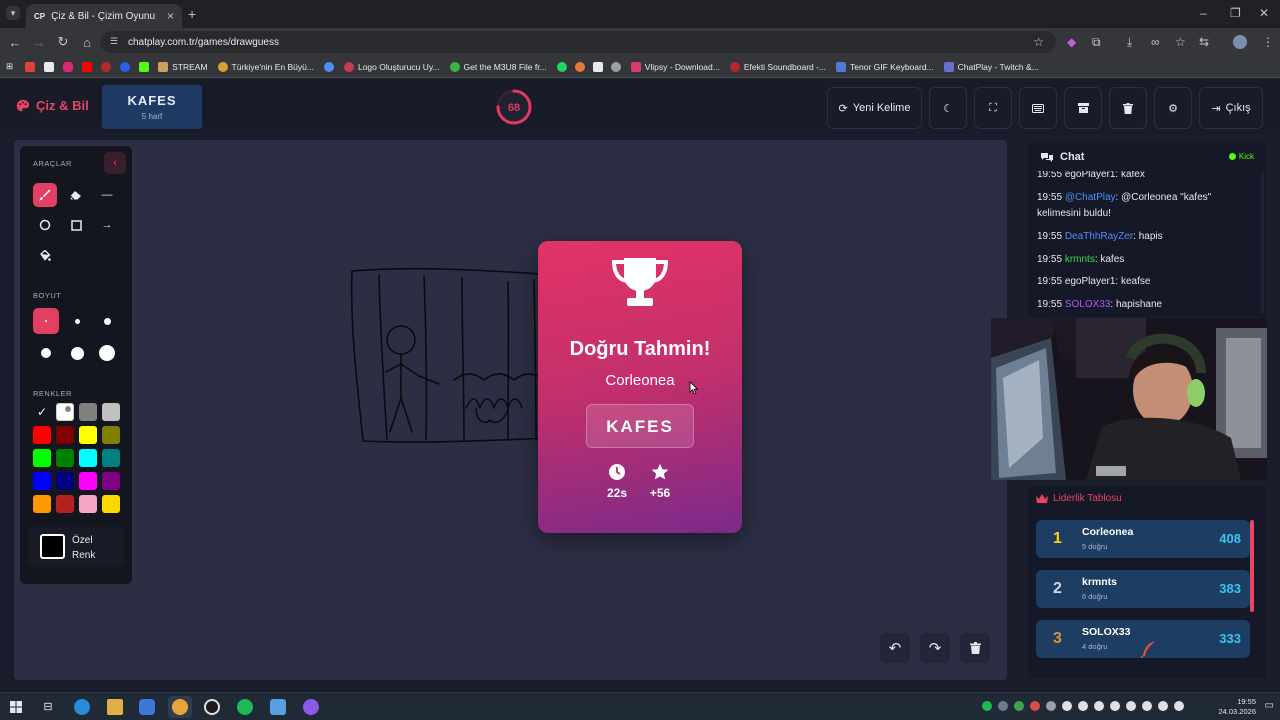 Image resolution: width=1280 pixels, height=720 pixels. What do you see at coordinates (45, 256) in the screenshot?
I see `fill-tool` at bounding box center [45, 256].